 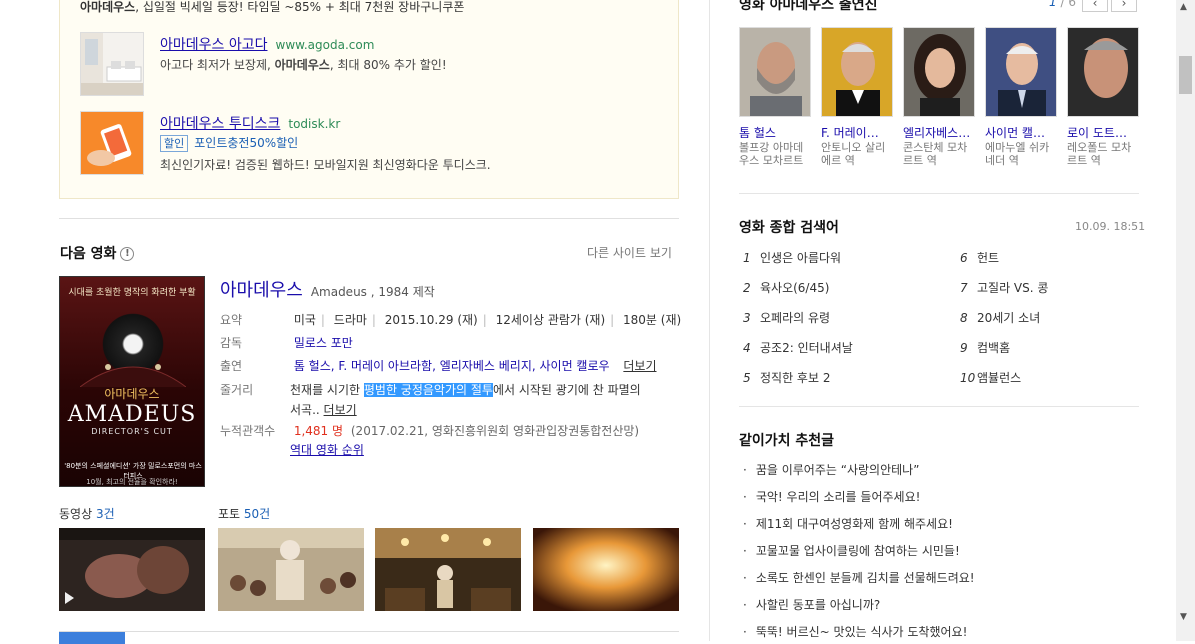 I want to click on poster-orchestra, so click(x=133, y=375).